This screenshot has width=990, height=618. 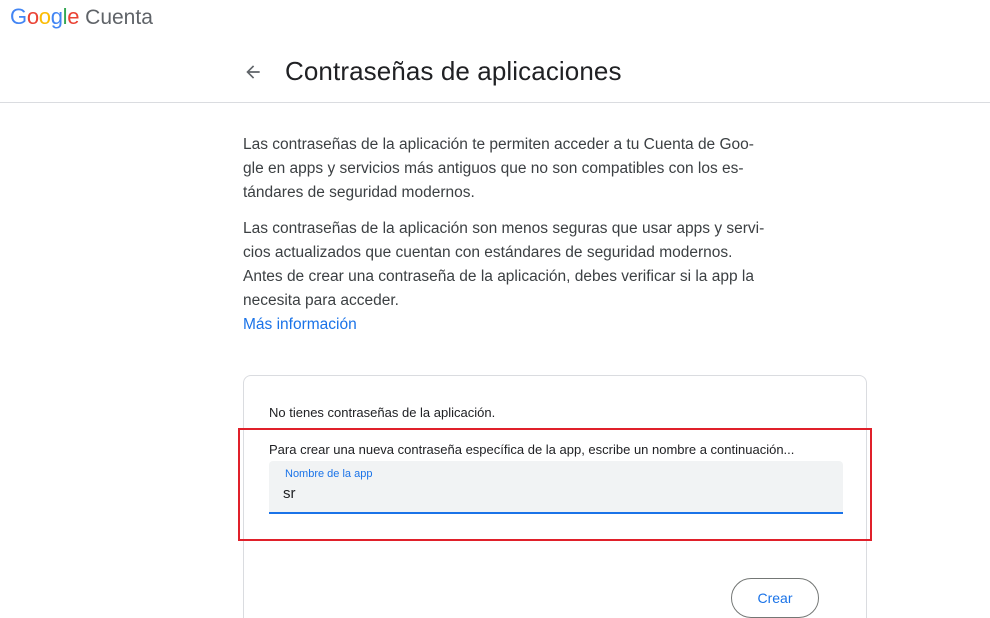 I want to click on create-button: Crear, so click(x=775, y=598).